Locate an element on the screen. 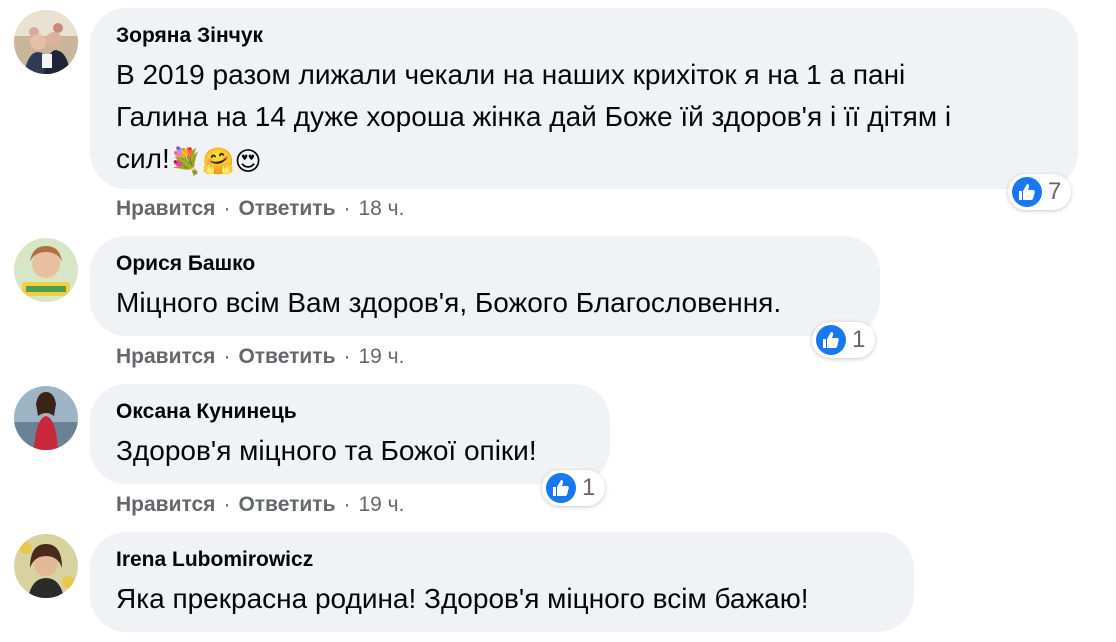  comment-text-line: сил! is located at coordinates (143, 158).